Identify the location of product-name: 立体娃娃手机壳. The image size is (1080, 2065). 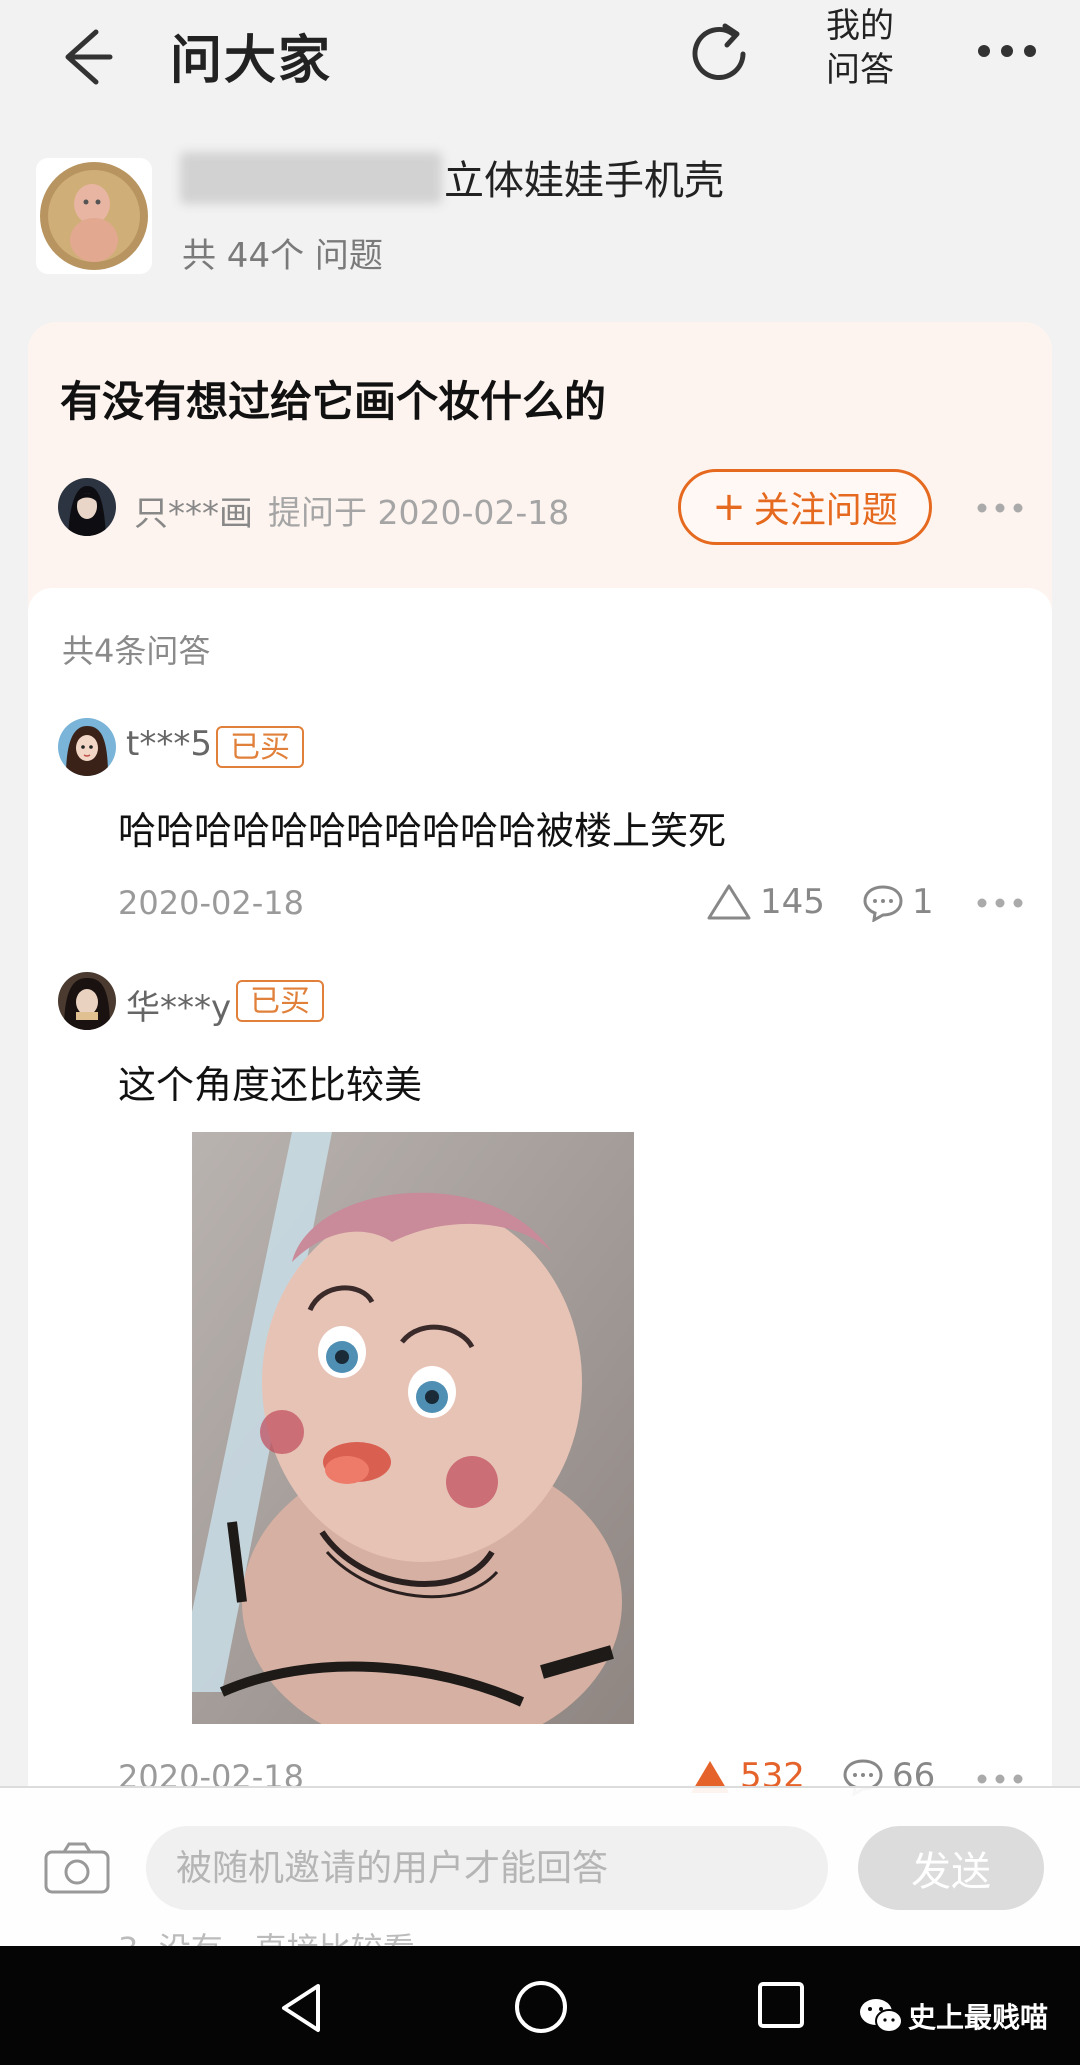
(584, 177).